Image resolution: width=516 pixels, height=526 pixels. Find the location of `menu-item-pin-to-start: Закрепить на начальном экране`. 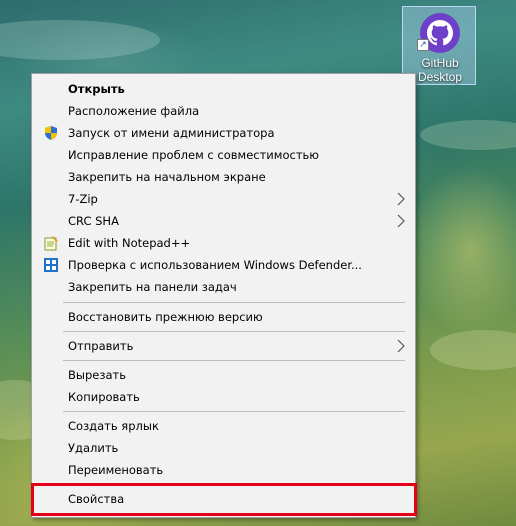

menu-item-pin-to-start: Закрепить на начальном экране is located at coordinates (223, 177).